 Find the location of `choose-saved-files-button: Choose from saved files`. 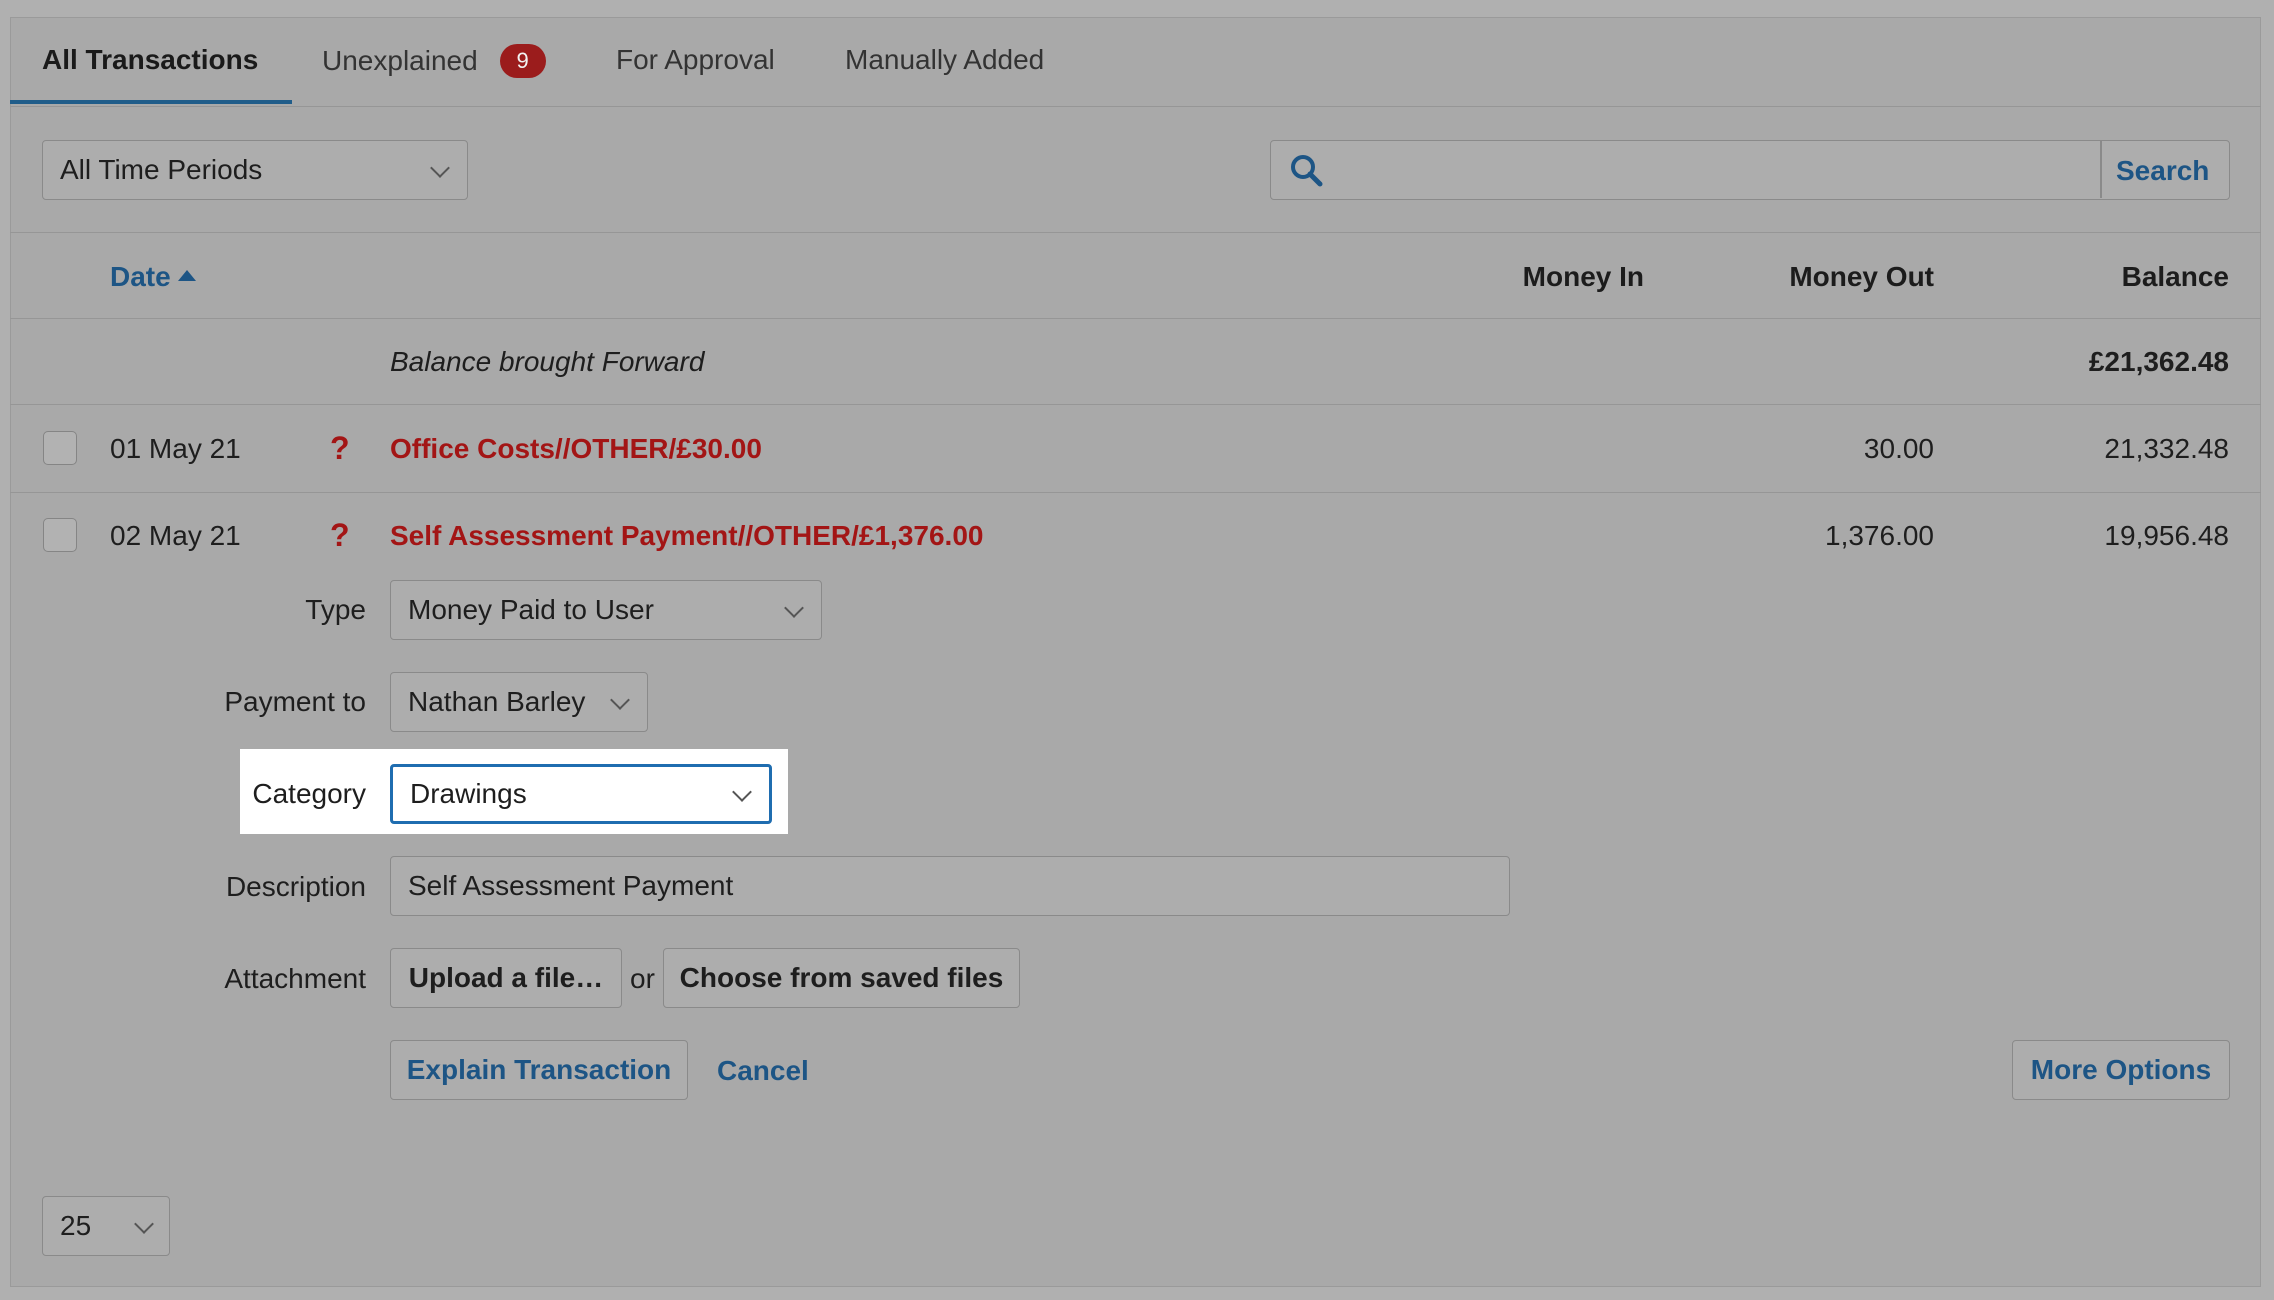

choose-saved-files-button: Choose from saved files is located at coordinates (841, 978).